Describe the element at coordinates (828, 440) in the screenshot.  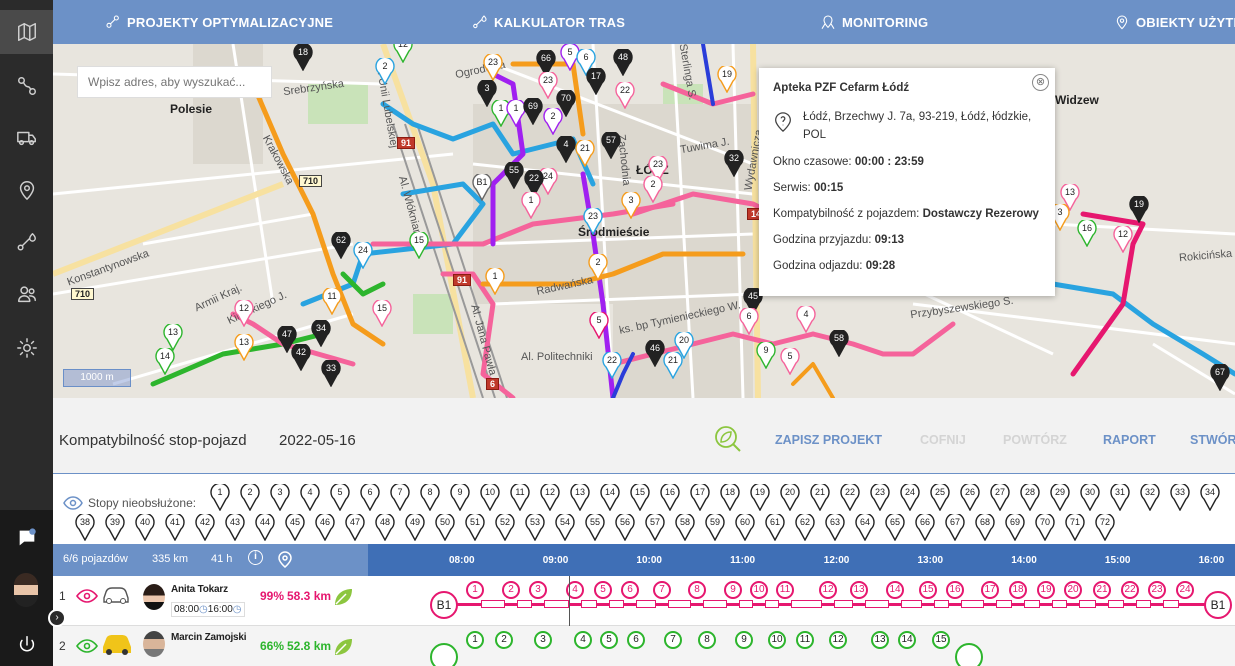
I see `save-project-button: ZAPISZ PROJEKT` at that location.